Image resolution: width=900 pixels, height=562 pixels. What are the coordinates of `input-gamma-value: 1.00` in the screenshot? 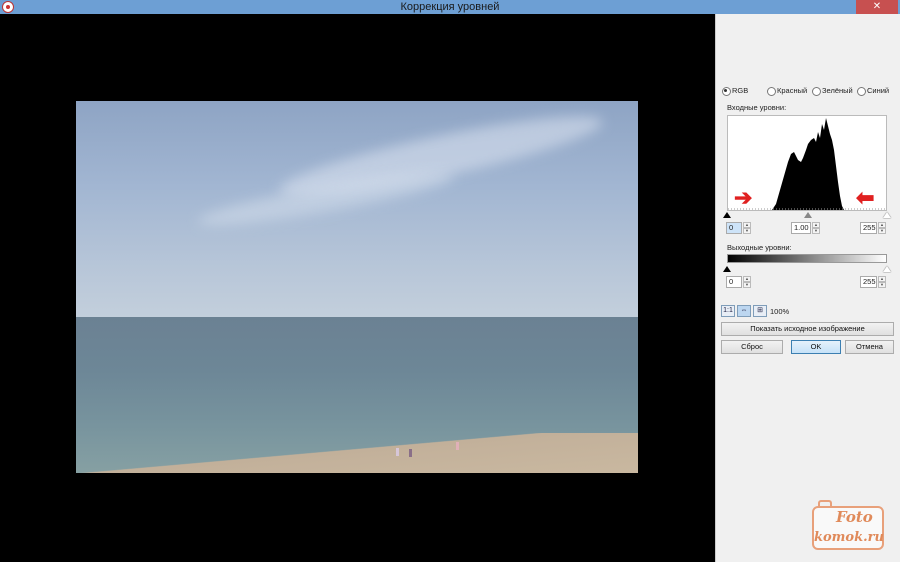 It's located at (801, 228).